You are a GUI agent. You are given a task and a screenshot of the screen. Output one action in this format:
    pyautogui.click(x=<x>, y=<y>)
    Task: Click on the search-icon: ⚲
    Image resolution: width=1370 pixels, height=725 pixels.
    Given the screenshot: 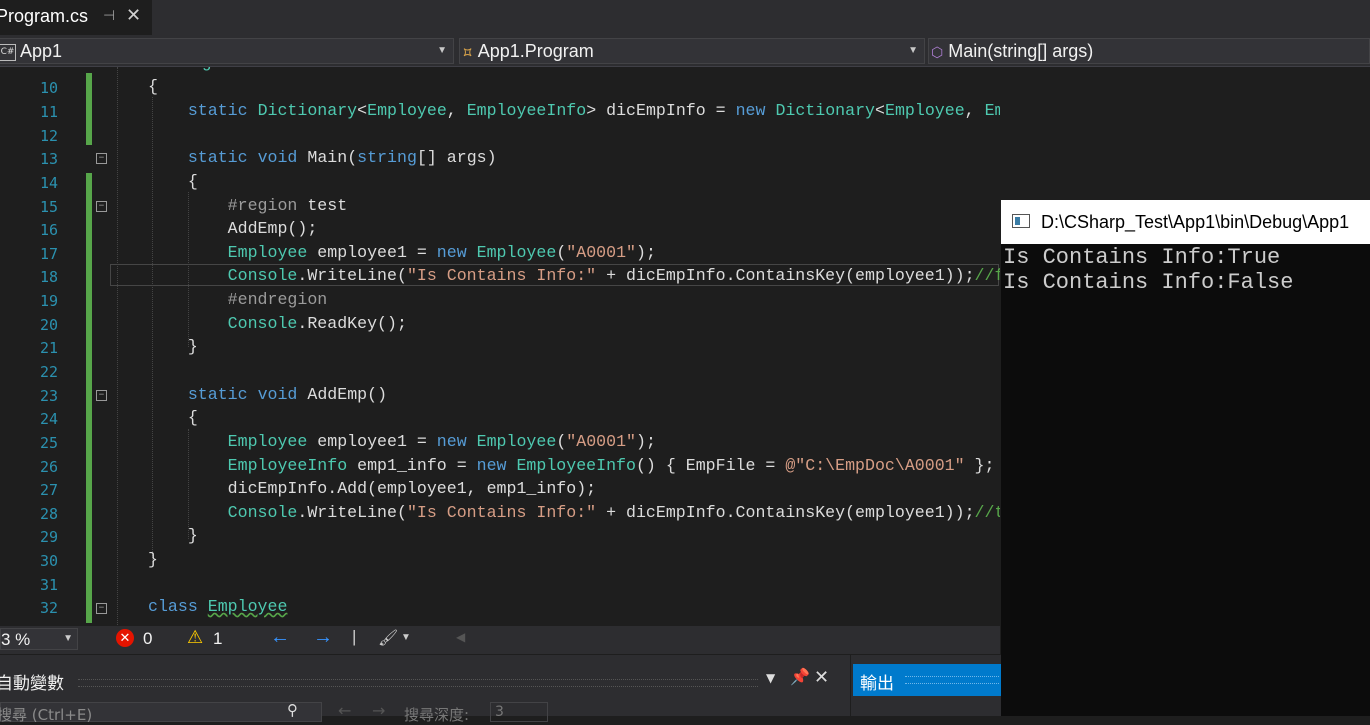 What is the action you would take?
    pyautogui.click(x=292, y=710)
    